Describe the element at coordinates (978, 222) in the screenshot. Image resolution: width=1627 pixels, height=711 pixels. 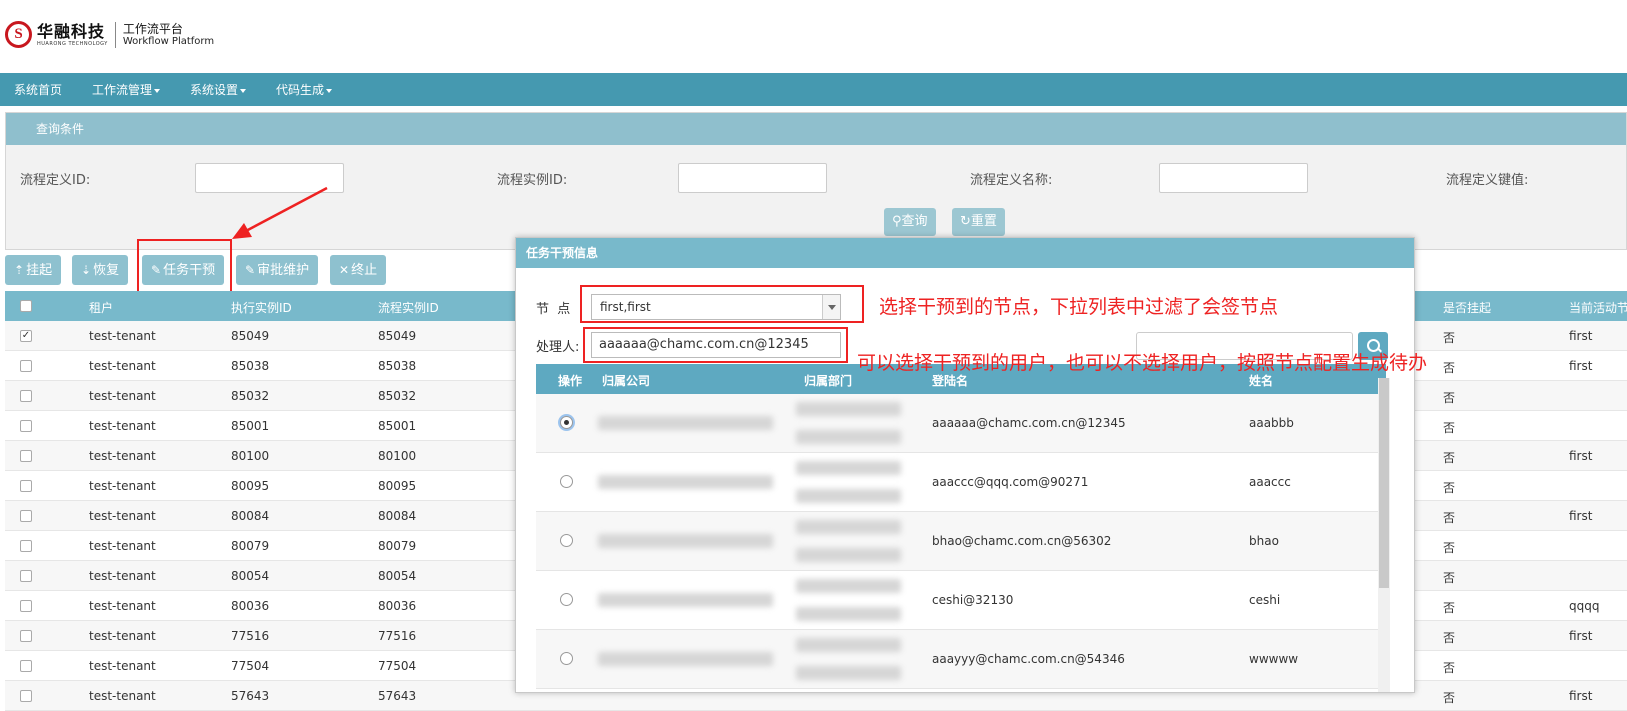
I see `reset-button: ↻重置` at that location.